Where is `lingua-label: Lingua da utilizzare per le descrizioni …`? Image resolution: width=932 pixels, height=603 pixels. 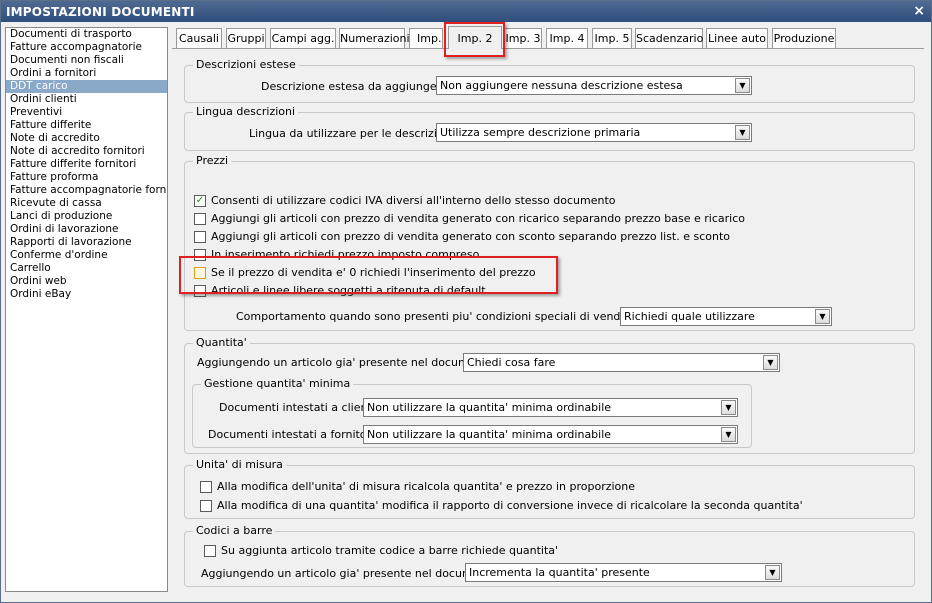
lingua-label: Lingua da utilizzare per le descrizioni … is located at coordinates (355, 133).